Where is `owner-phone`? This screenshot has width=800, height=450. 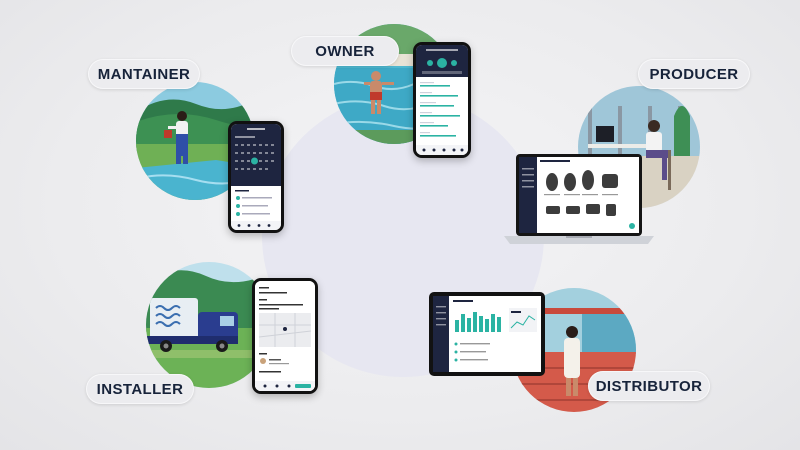
owner-phone is located at coordinates (442, 100).